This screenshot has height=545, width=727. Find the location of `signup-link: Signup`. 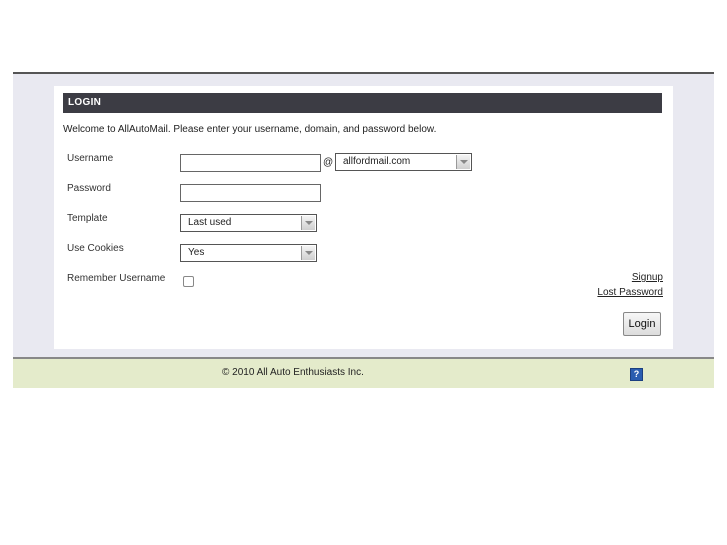

signup-link: Signup is located at coordinates (647, 277).